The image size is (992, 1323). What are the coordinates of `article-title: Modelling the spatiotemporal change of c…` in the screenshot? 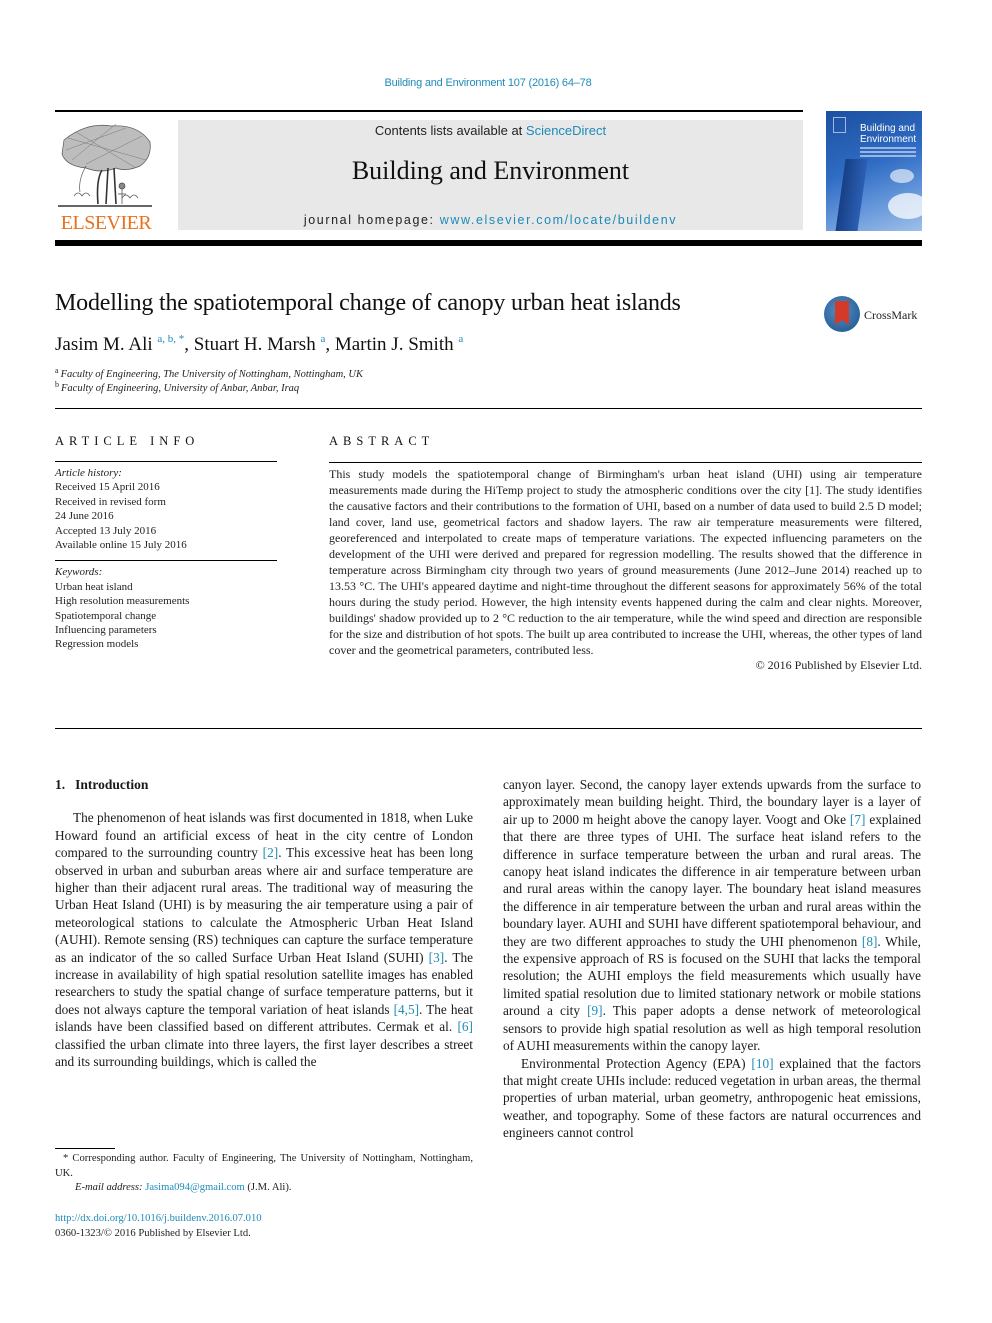 It's located at (368, 303).